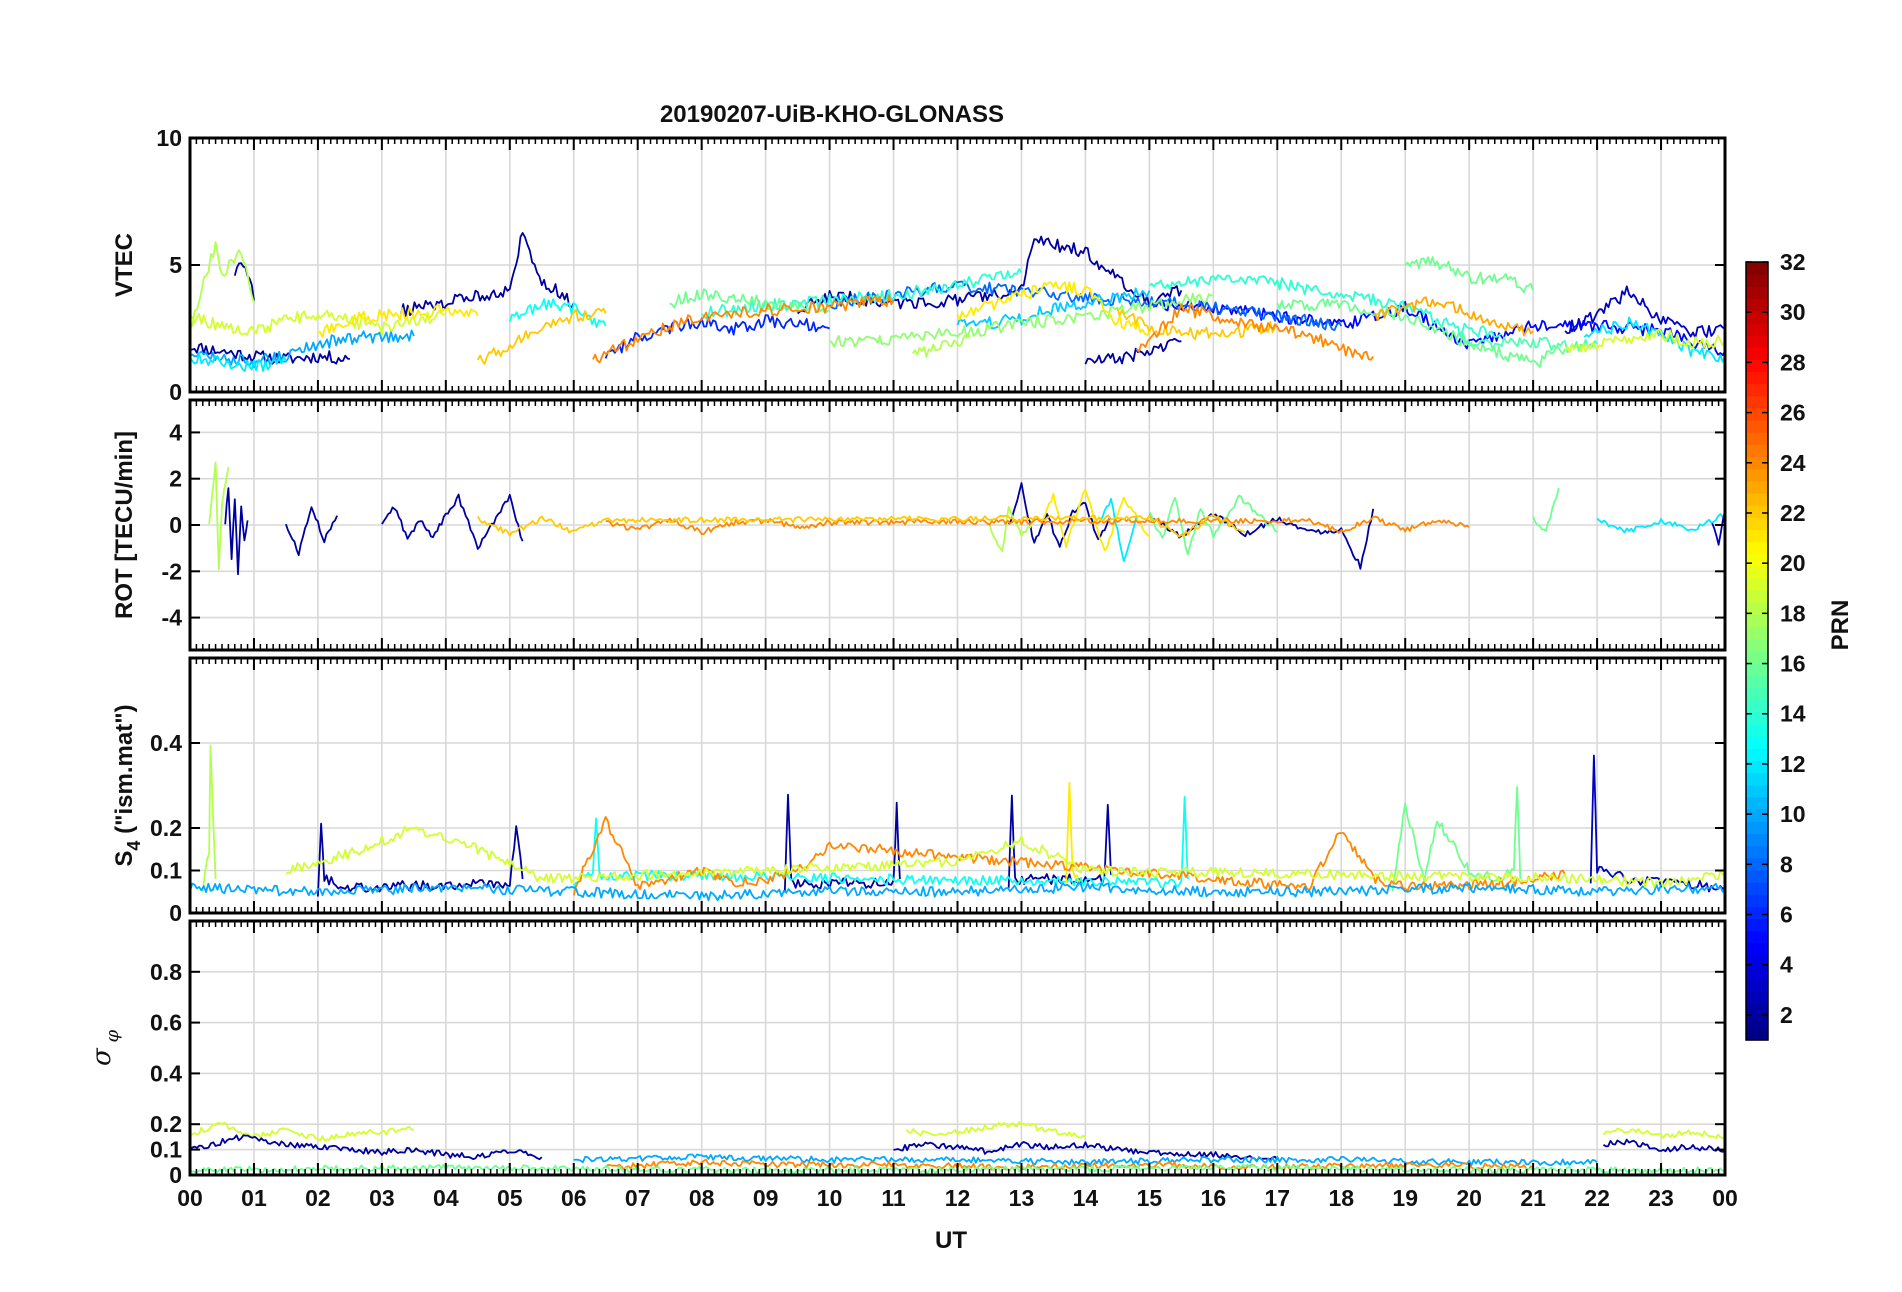 This screenshot has height=1292, width=1902. Describe the element at coordinates (1793, 513) in the screenshot. I see `colorbar-tick-label: 22` at that location.